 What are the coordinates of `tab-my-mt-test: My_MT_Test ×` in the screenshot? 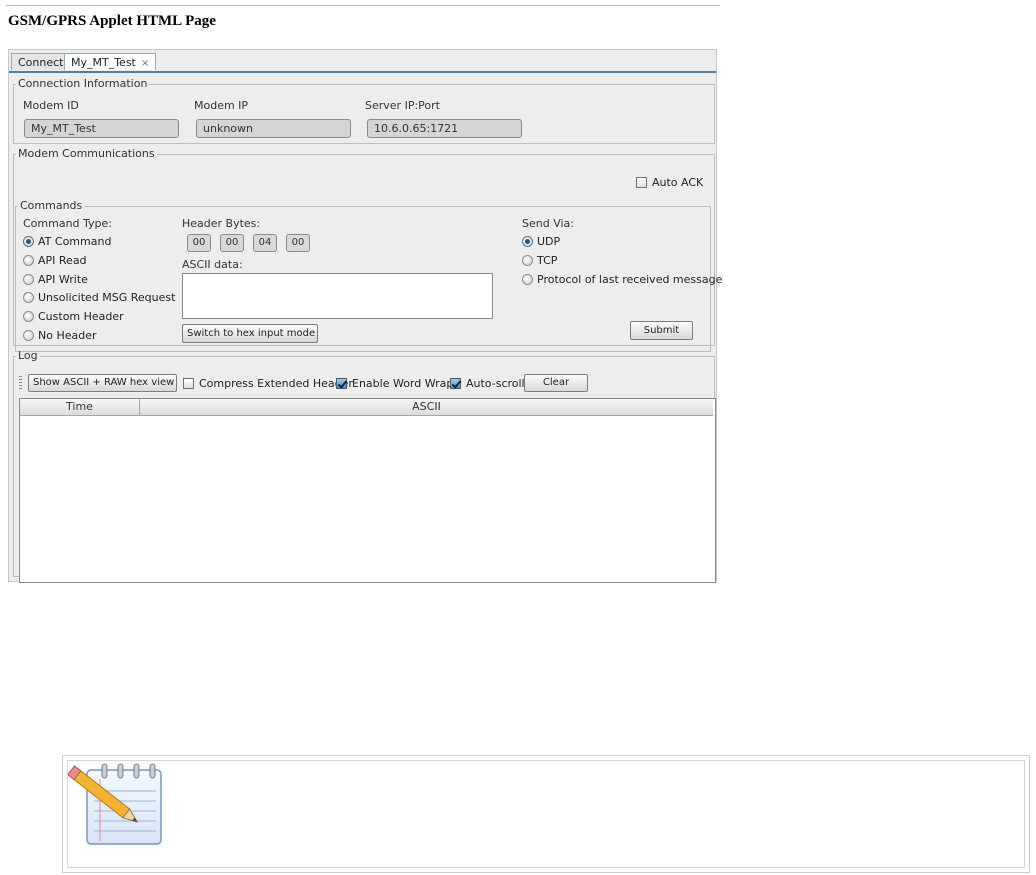 It's located at (110, 61).